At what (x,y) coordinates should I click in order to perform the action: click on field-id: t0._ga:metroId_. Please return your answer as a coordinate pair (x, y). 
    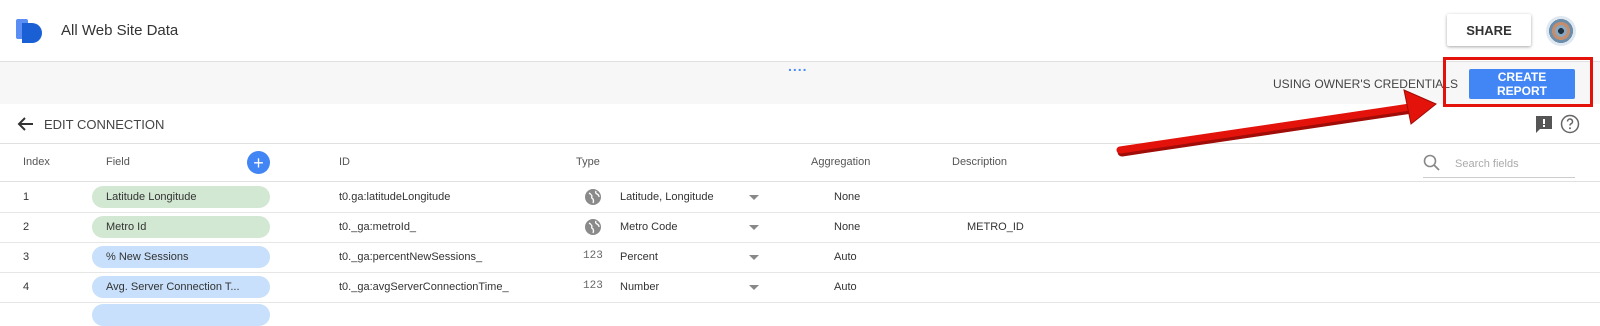
    Looking at the image, I should click on (378, 227).